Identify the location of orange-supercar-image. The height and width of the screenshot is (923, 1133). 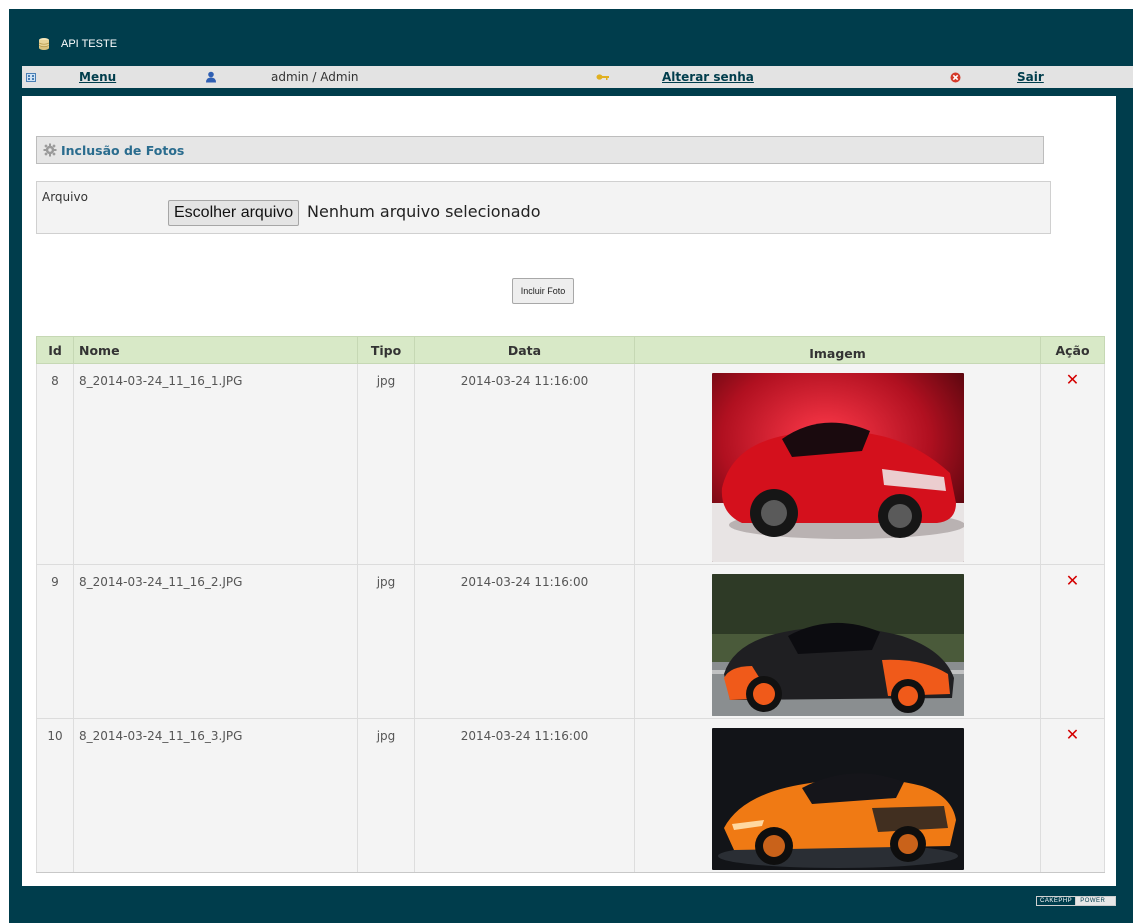
(837, 799).